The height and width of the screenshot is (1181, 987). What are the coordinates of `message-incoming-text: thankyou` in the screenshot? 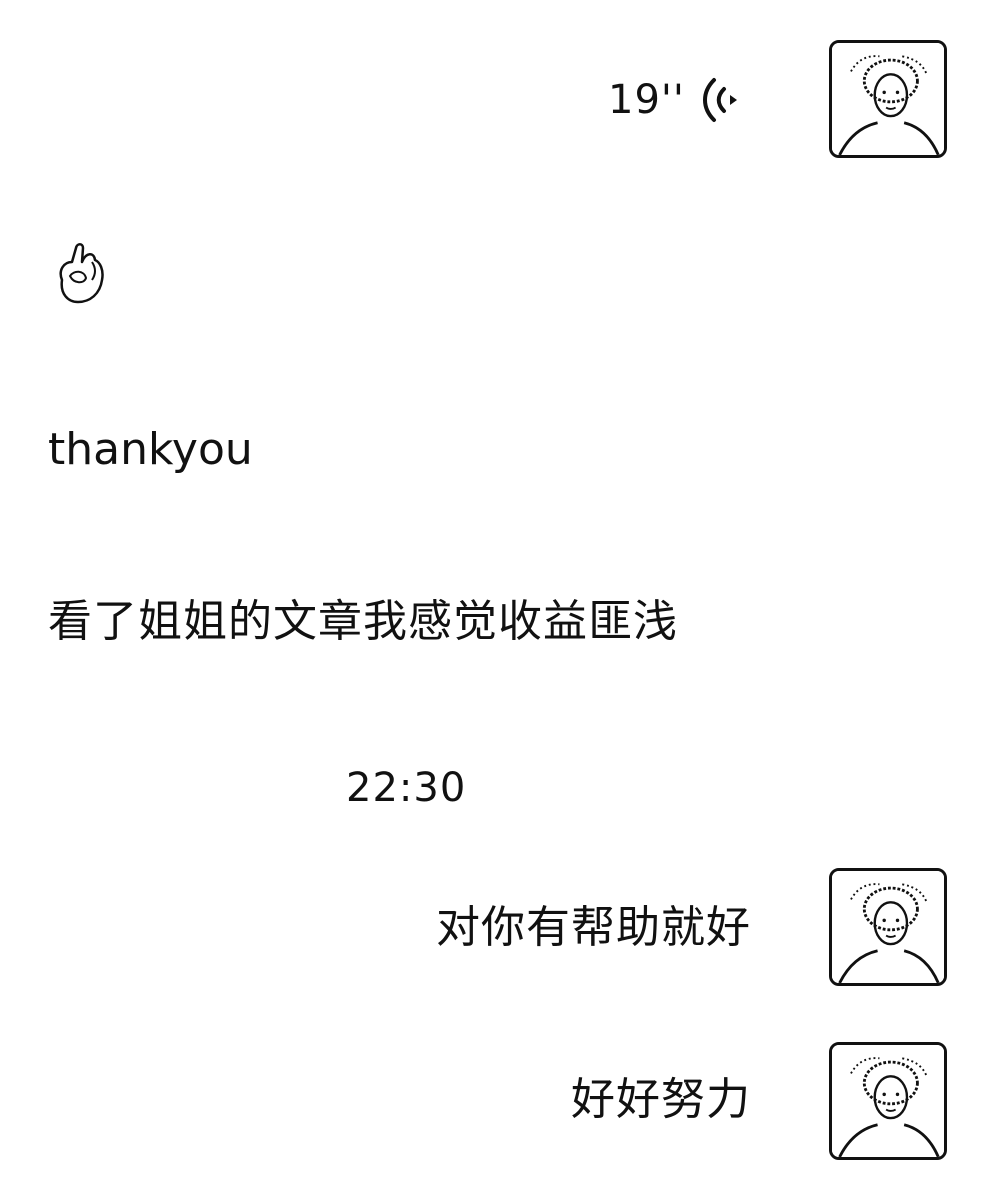 It's located at (150, 449).